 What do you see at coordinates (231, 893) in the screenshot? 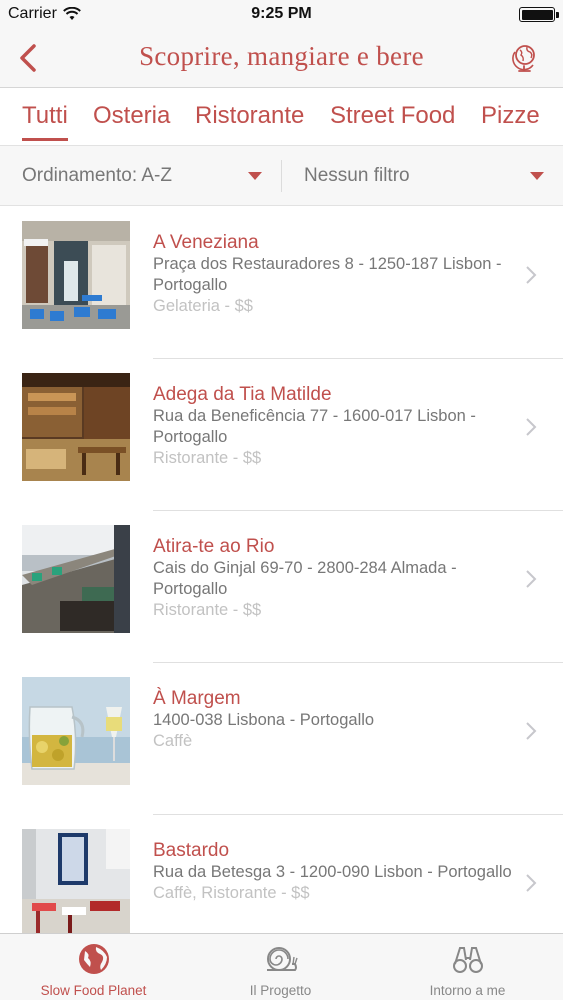
I see `place-category: Caffè, Ristorante - $$` at bounding box center [231, 893].